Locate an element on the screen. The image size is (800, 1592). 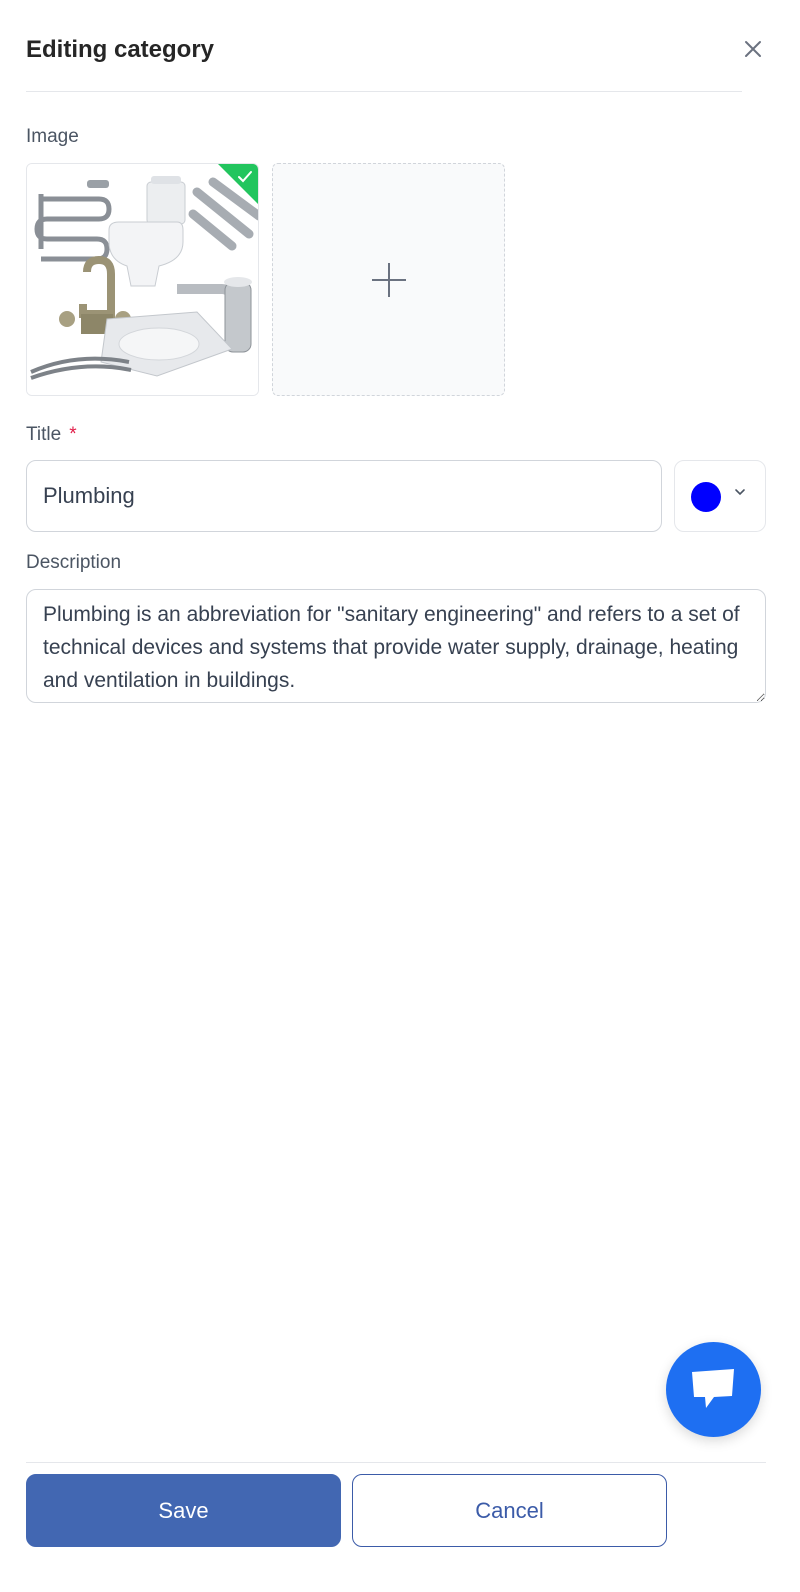
plus-icon is located at coordinates (389, 280).